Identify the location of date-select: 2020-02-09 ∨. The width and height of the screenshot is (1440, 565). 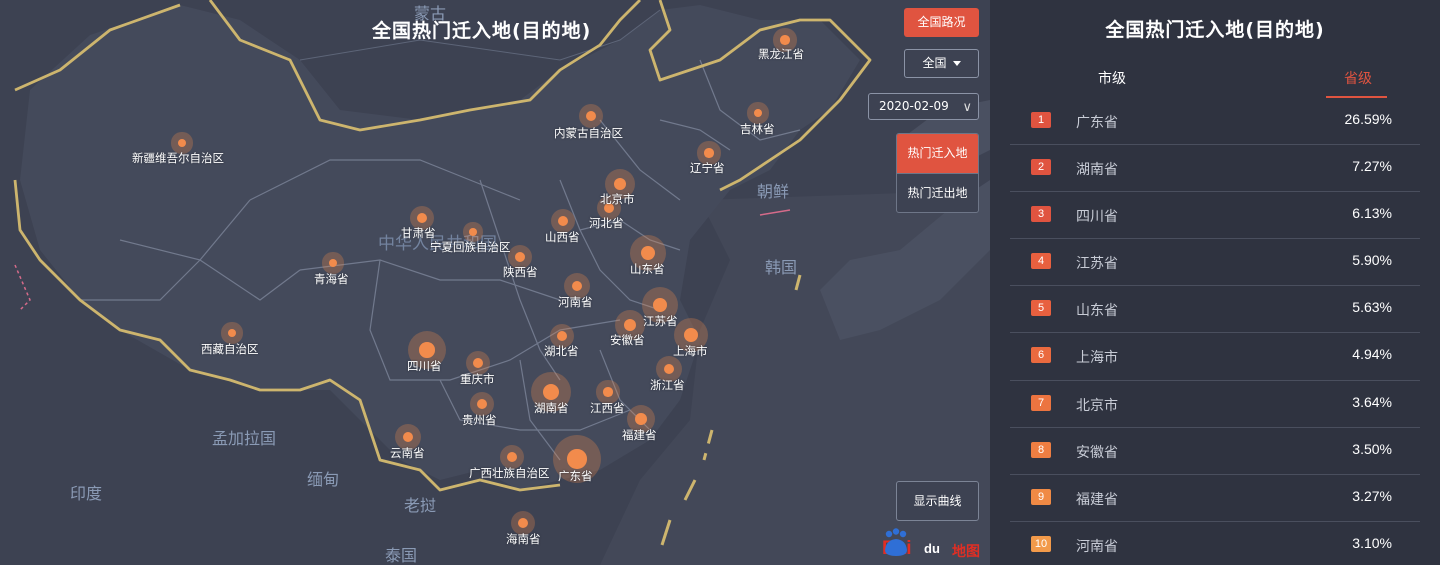
(923, 106).